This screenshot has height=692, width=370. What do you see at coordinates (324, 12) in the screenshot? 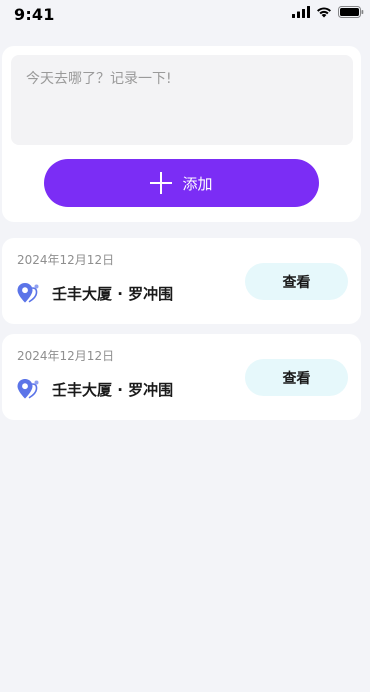
I see `wifi-icon` at bounding box center [324, 12].